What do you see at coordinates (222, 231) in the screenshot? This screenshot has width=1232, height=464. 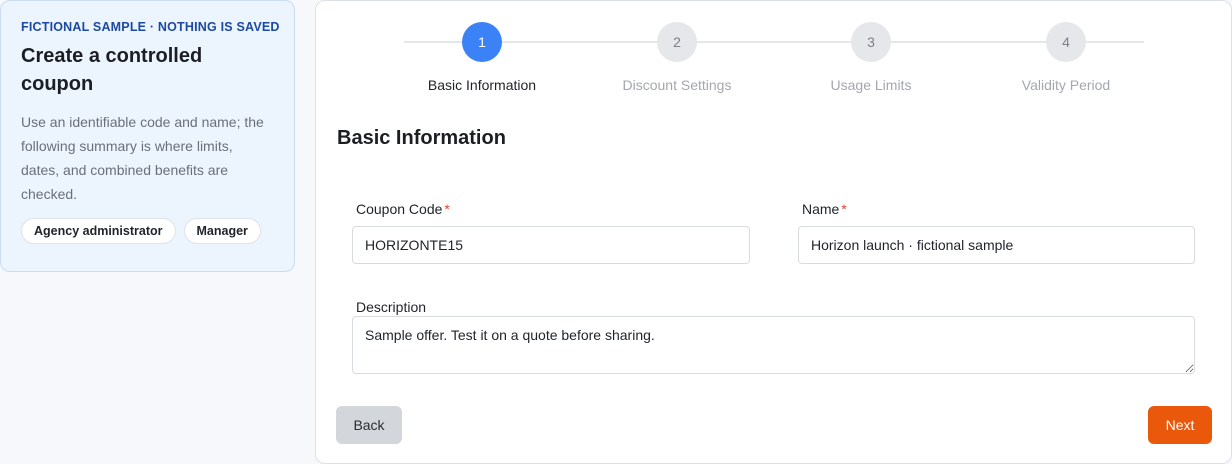 I see `role-chip-manager: Manager` at bounding box center [222, 231].